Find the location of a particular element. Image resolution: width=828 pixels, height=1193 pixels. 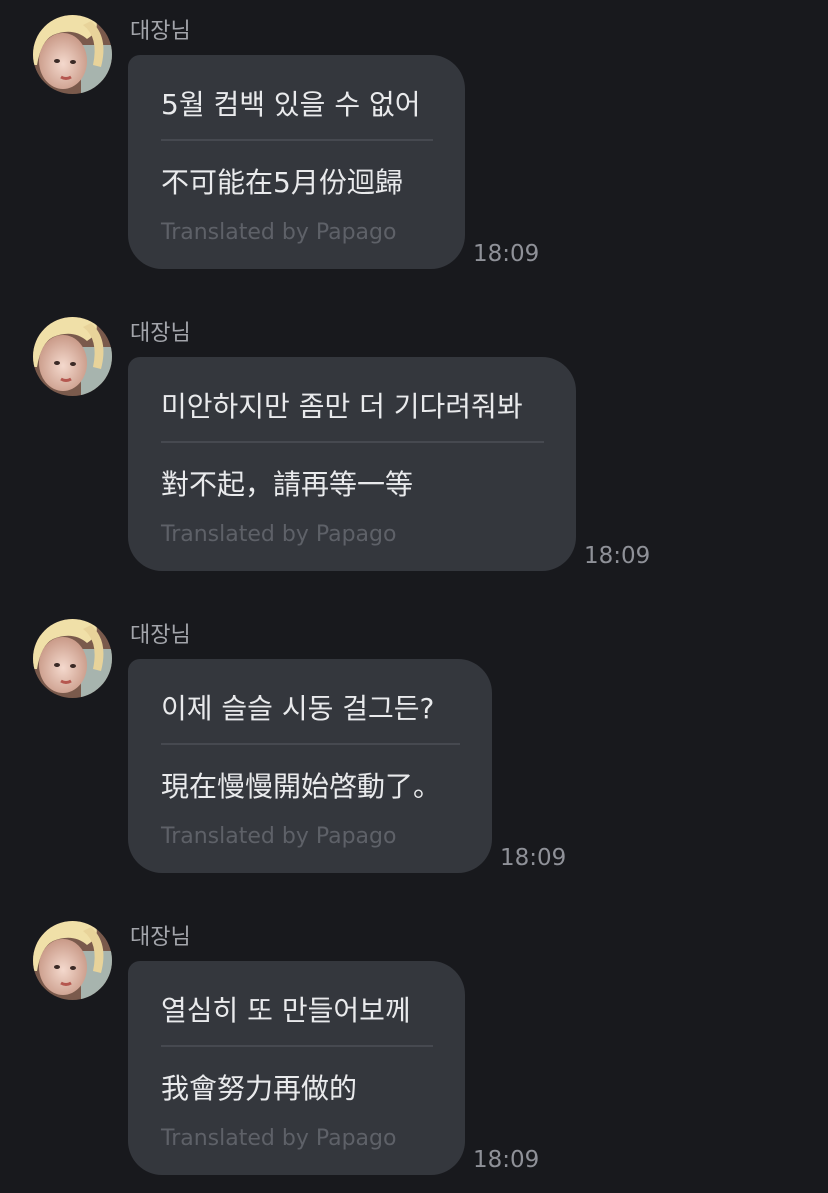

translated-text: 不可能在5月份迴歸 is located at coordinates (282, 182).